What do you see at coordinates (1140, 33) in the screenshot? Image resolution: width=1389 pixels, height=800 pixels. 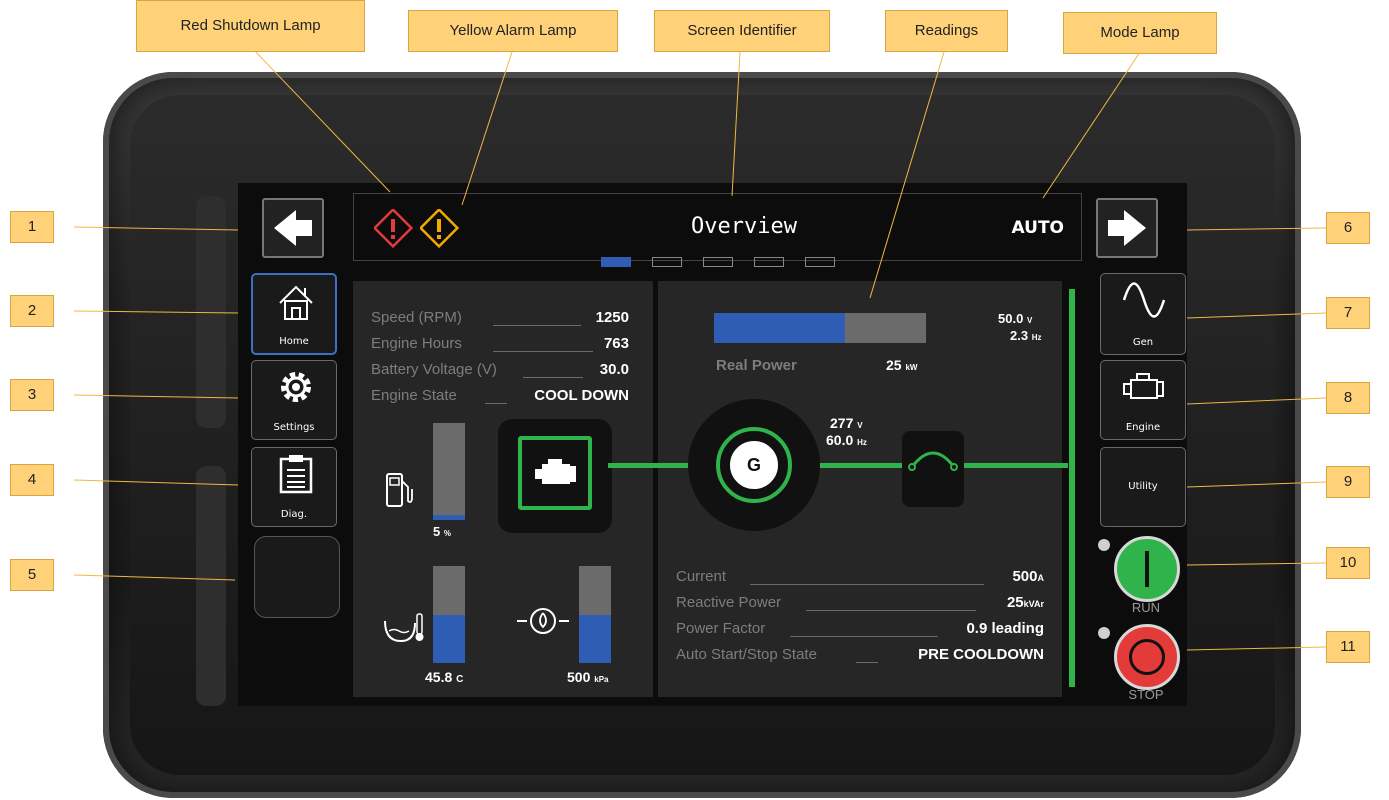 I see `callout-mode-lamp: Mode Lamp` at bounding box center [1140, 33].